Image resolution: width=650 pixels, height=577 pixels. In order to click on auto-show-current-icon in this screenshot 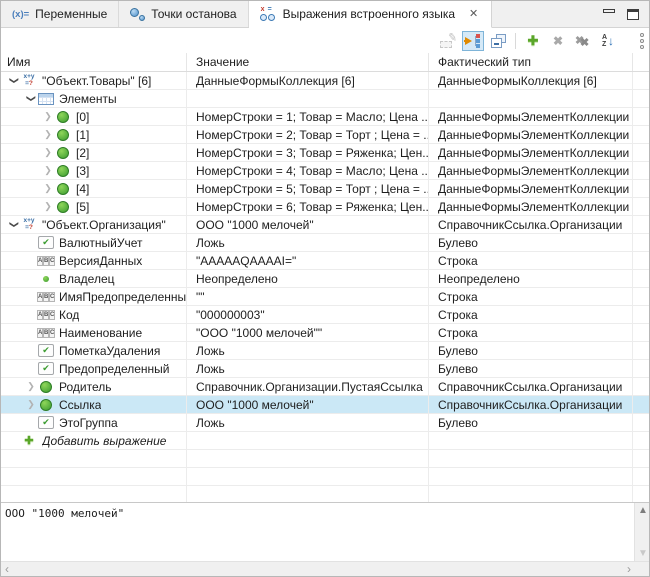, I will do `click(472, 40)`.